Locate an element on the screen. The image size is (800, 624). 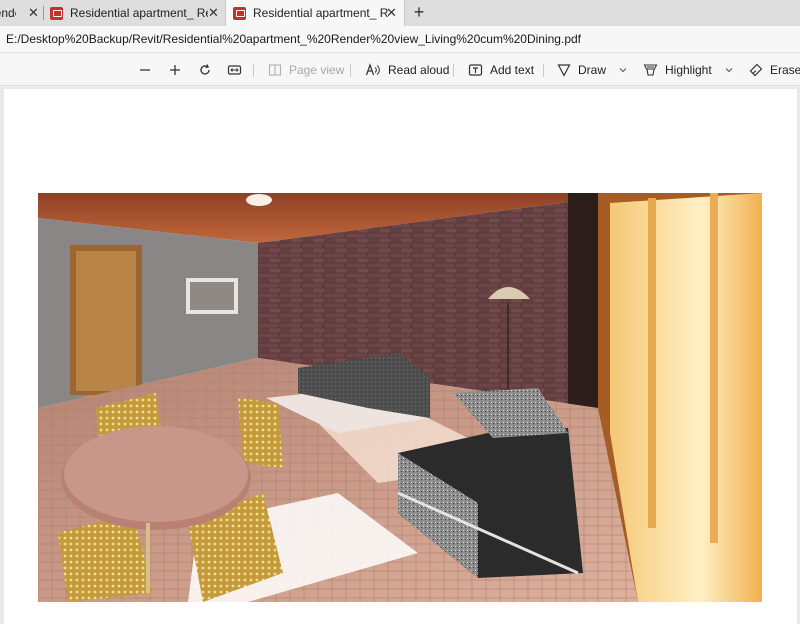
tab-render-view-1: Render vi ✕ is located at coordinates (20, 13).